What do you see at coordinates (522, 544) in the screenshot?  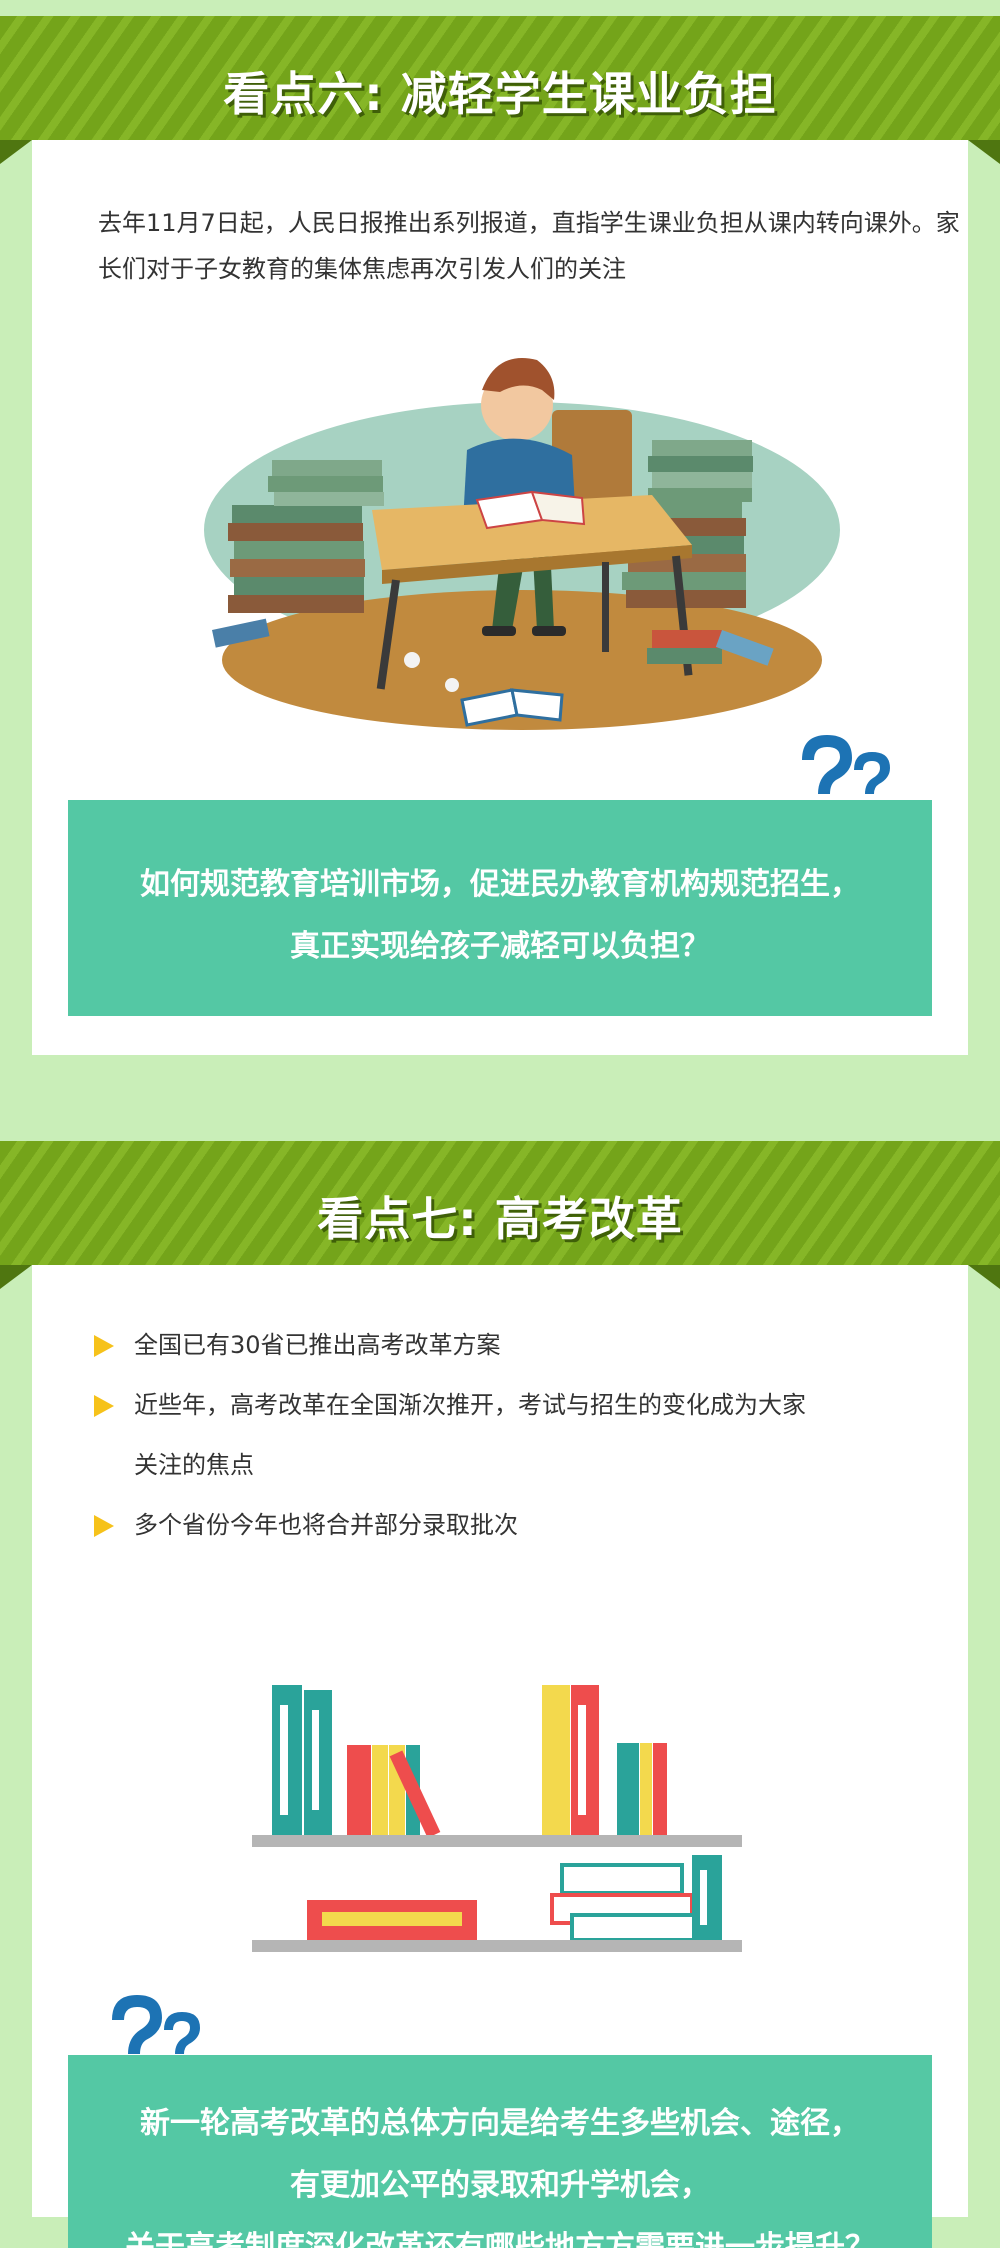 I see `stressed-student-illustration` at bounding box center [522, 544].